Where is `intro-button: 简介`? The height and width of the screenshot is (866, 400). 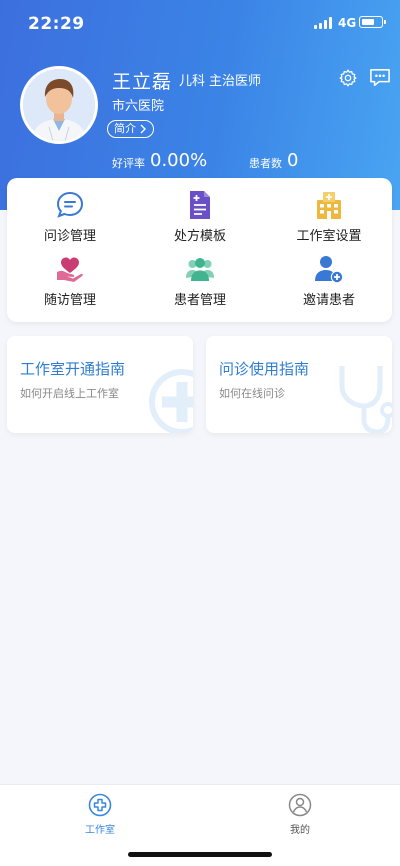
intro-button: 简介 is located at coordinates (130, 129).